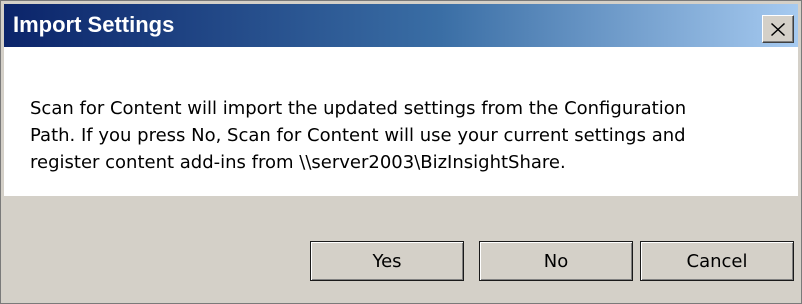 The height and width of the screenshot is (304, 802). Describe the element at coordinates (387, 261) in the screenshot. I see `yes-button: Yes` at that location.